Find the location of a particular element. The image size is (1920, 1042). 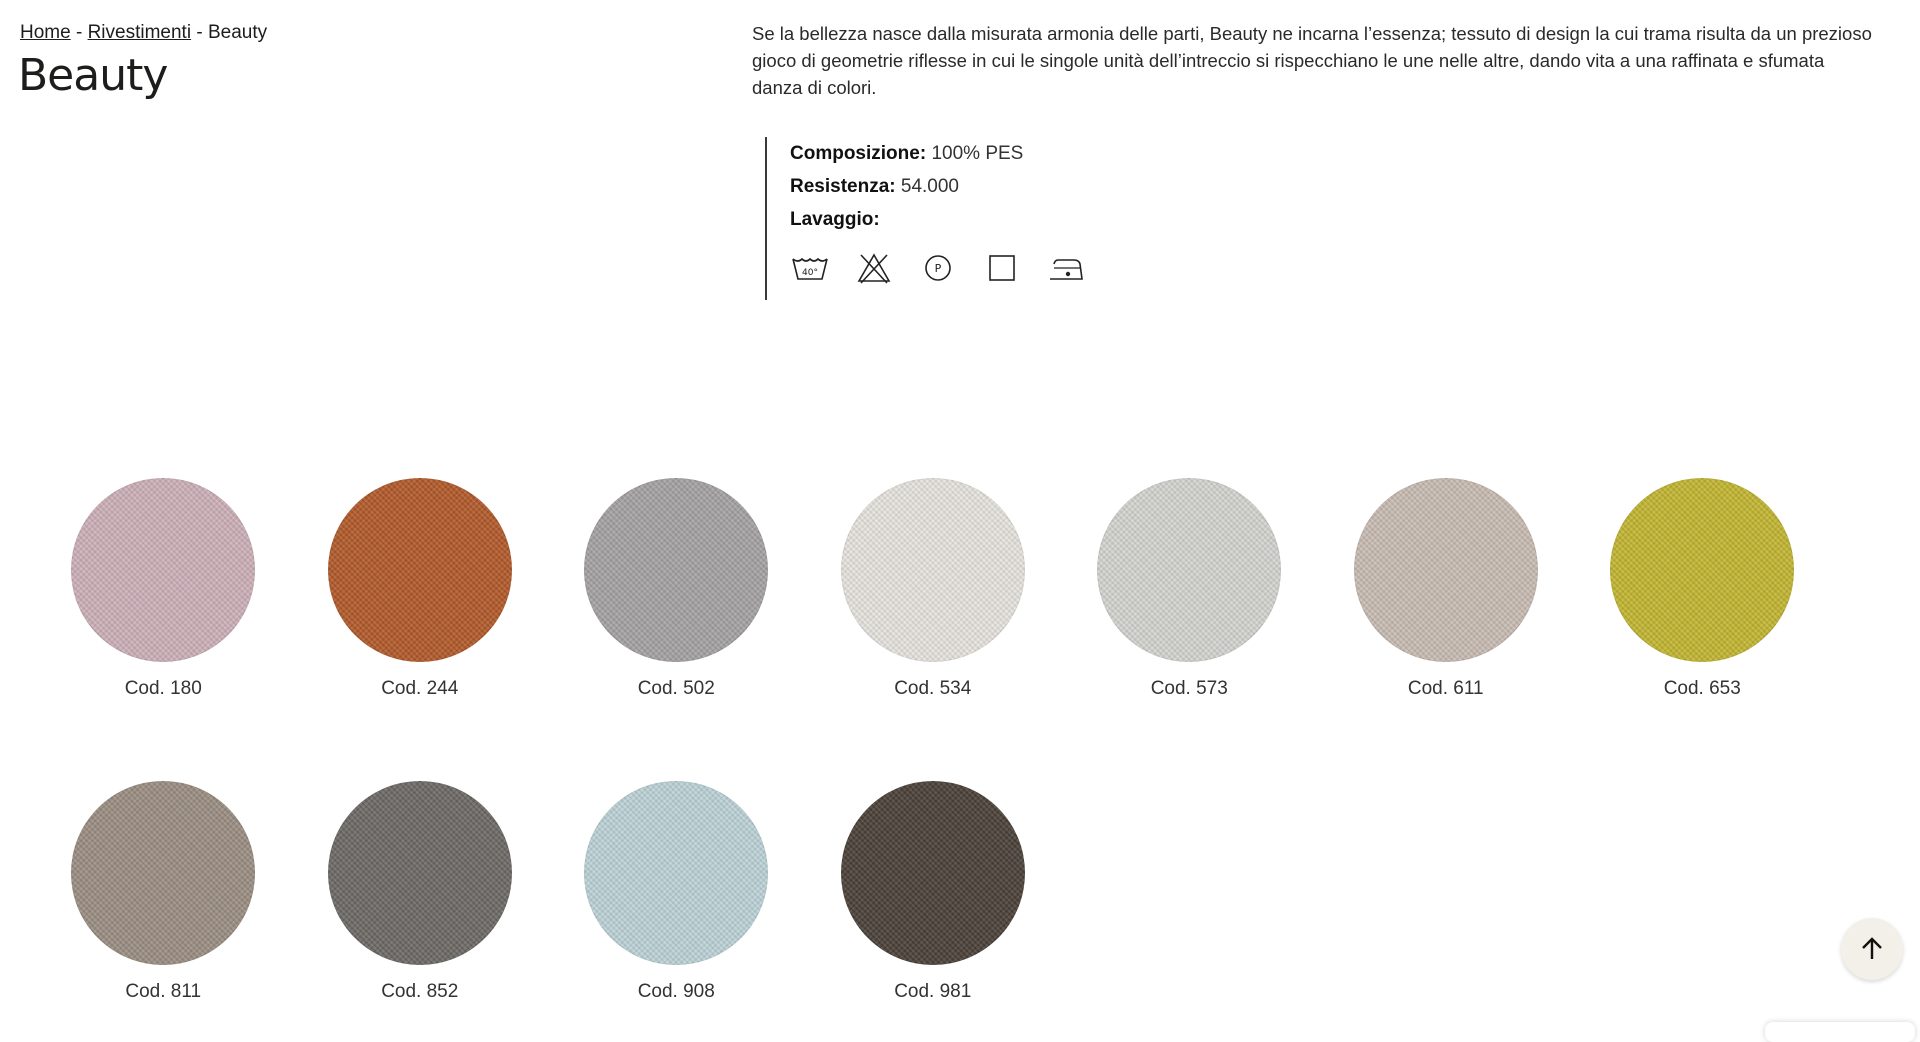

composition-row: Composizione: 100% PES is located at coordinates (938, 153).